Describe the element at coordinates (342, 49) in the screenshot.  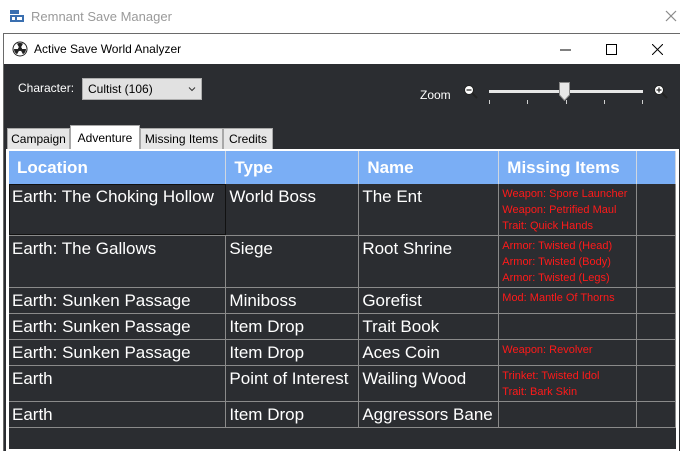
I see `dialog-titlebar: Active Save World Analyzer` at that location.